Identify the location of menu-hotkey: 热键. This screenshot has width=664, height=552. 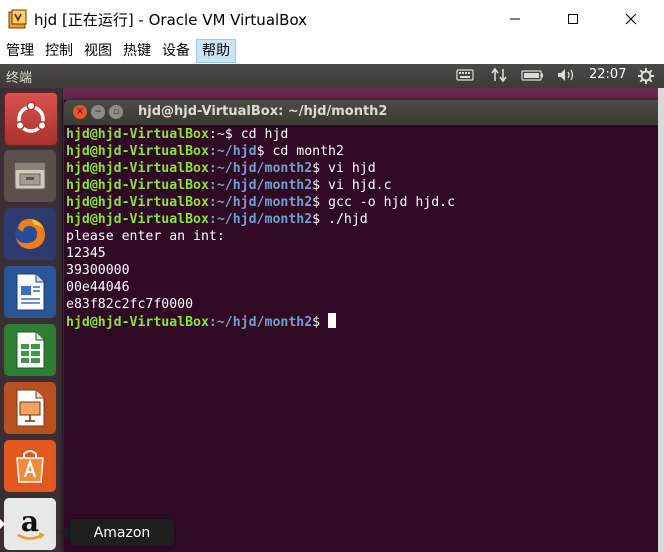
(137, 51).